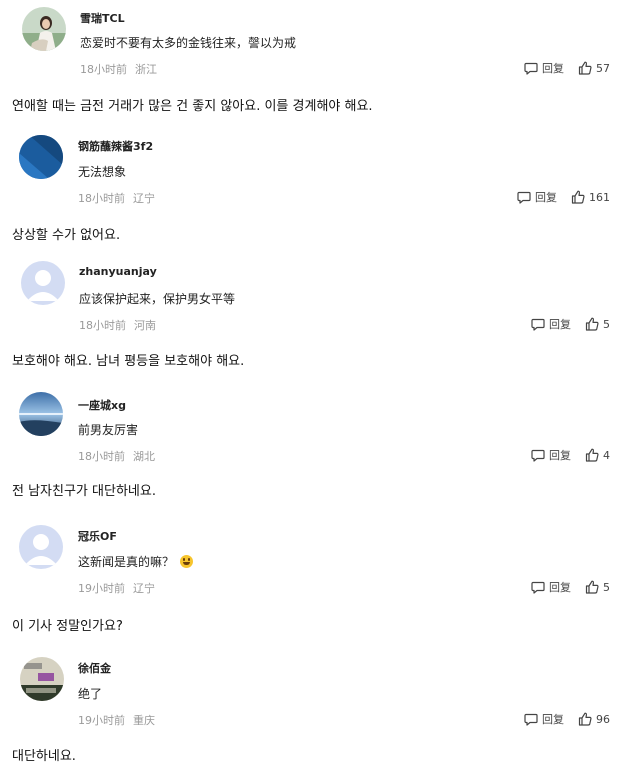 The width and height of the screenshot is (638, 781). I want to click on translation-text: 연애할 때는 금전 거래가 많은 건 좋지 않아요. 이를 경계해야 해요., so click(192, 106).